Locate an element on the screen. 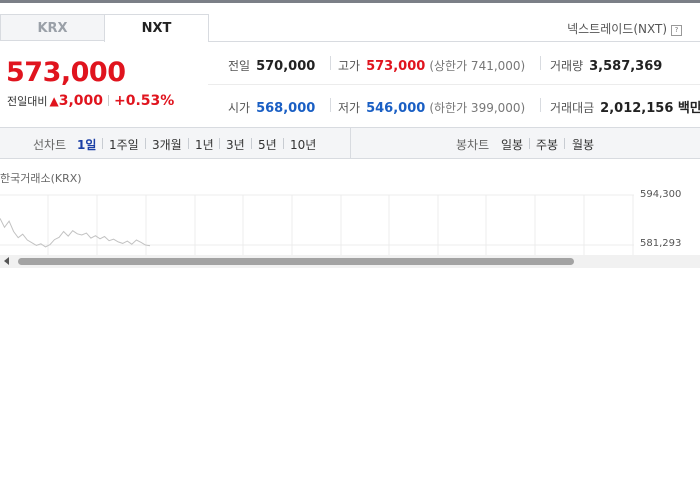 The height and width of the screenshot is (490, 700). stat-open: 시가 568,000 is located at coordinates (271, 106).